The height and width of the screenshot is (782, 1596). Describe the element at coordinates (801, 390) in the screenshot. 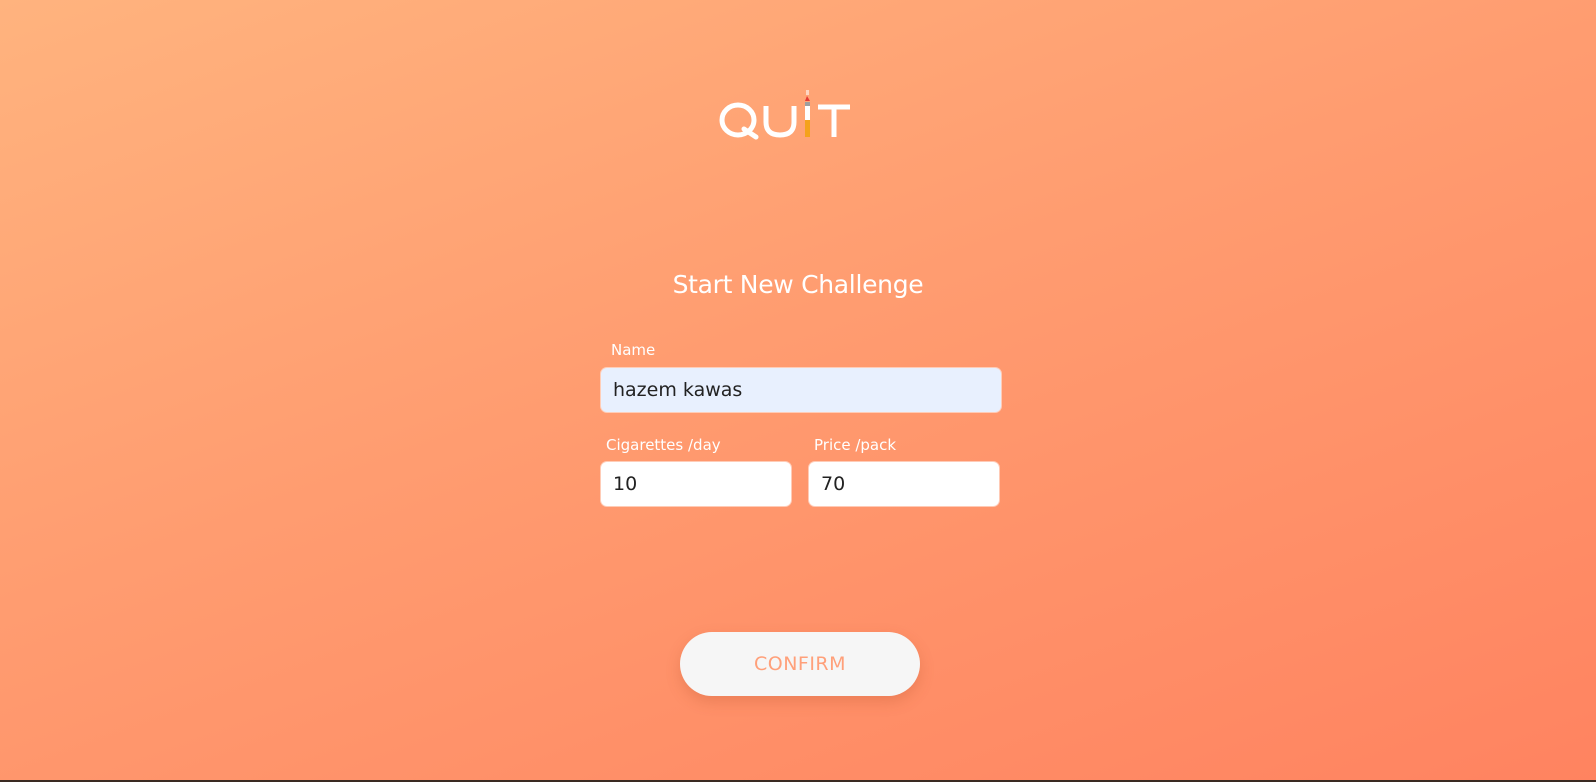

I see `name-input: hazem kawas` at that location.